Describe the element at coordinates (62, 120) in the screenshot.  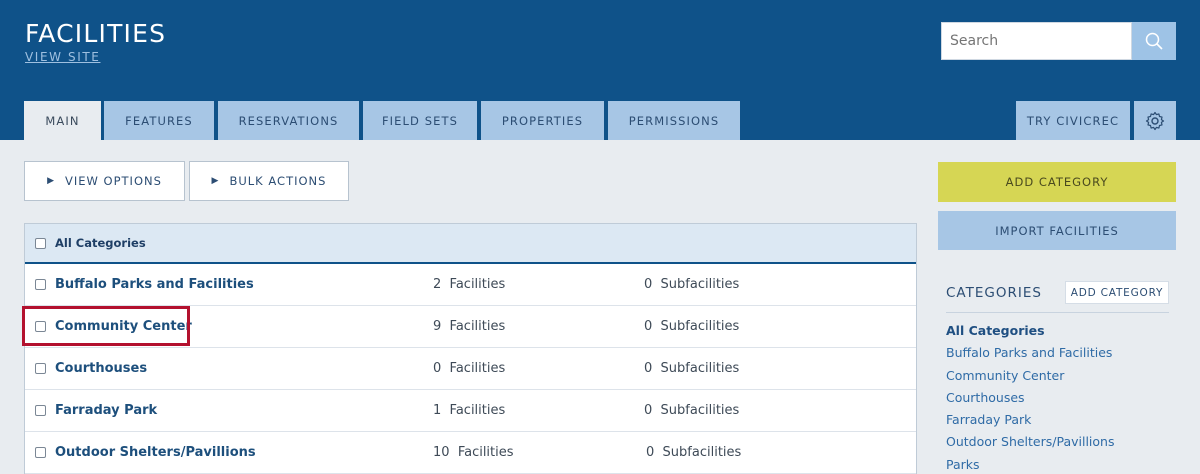
I see `tab-main: MAIN` at that location.